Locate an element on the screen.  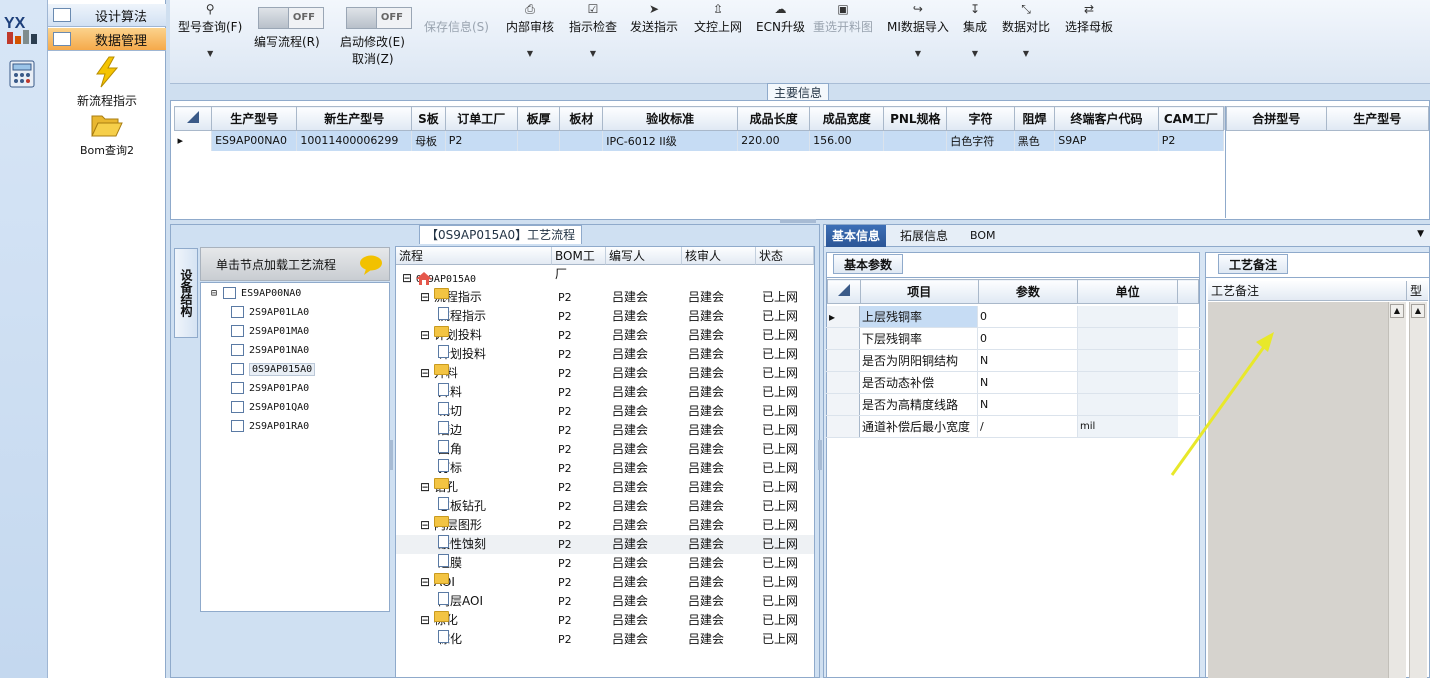
tree-node: 2S9AP01PA0 is located at coordinates (270, 388).